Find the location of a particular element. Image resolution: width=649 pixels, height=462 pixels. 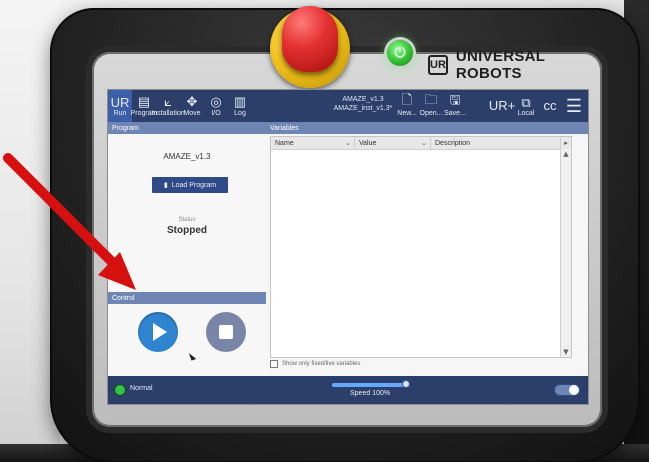

tab-label: Run is located at coordinates (120, 113).